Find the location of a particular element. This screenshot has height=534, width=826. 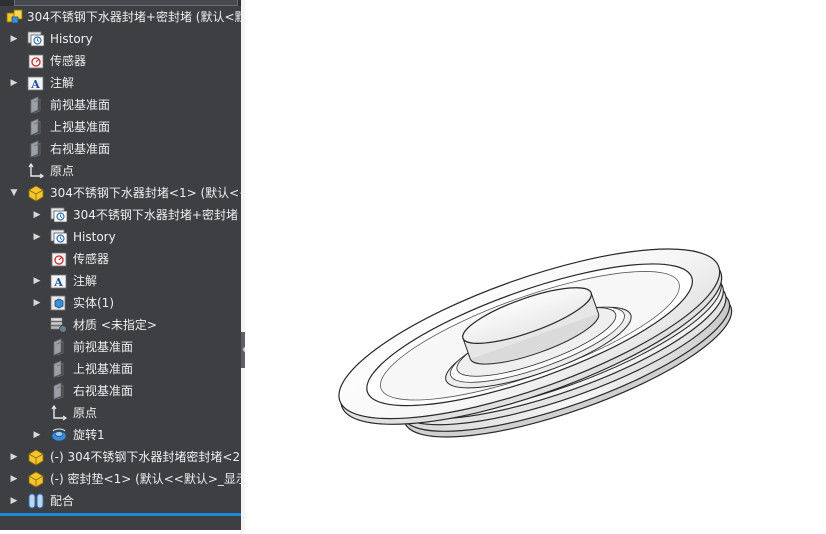

tree-item-label: (-) 密封垫<1> (默认<<默认>_显示 is located at coordinates (145, 479).